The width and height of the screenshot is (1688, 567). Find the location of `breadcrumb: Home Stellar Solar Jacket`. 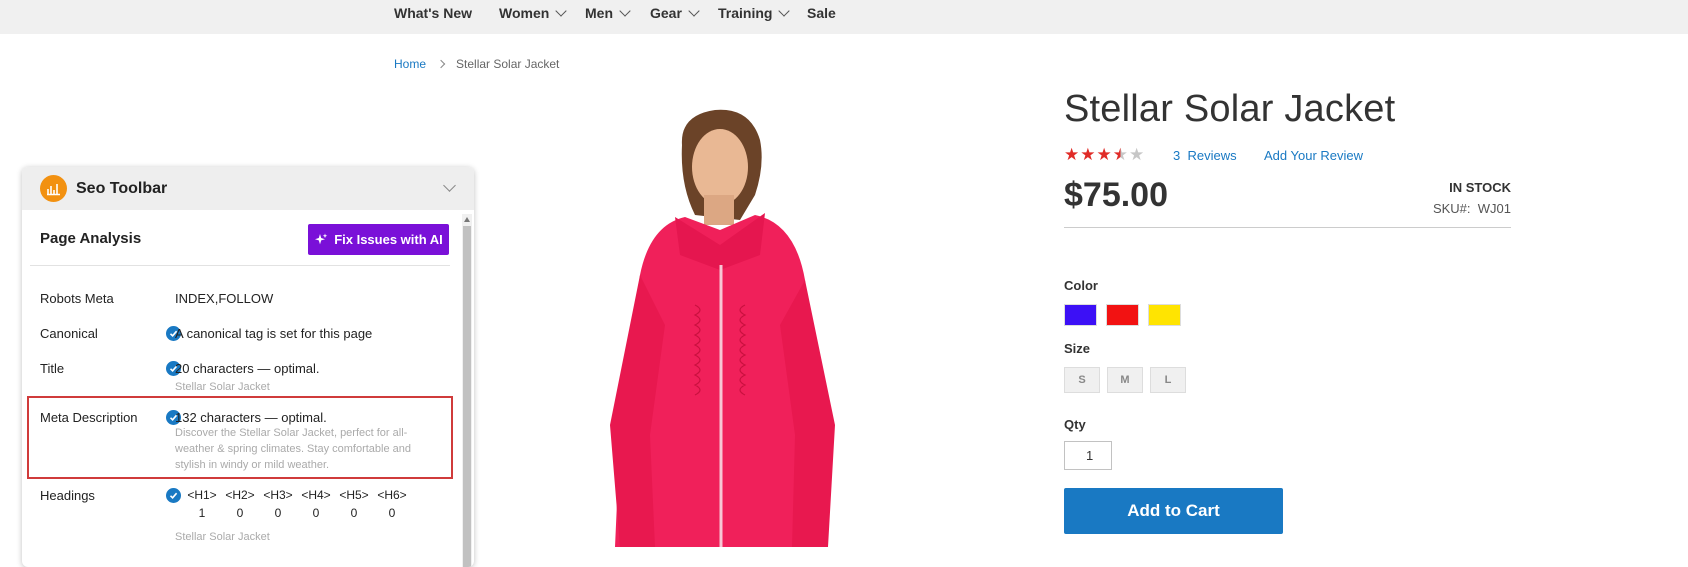

breadcrumb: Home Stellar Solar Jacket is located at coordinates (476, 64).